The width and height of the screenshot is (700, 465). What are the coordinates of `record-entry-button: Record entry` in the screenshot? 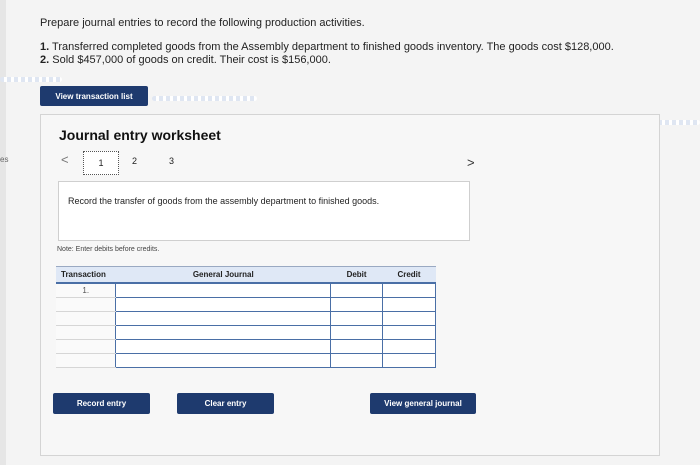 It's located at (101, 403).